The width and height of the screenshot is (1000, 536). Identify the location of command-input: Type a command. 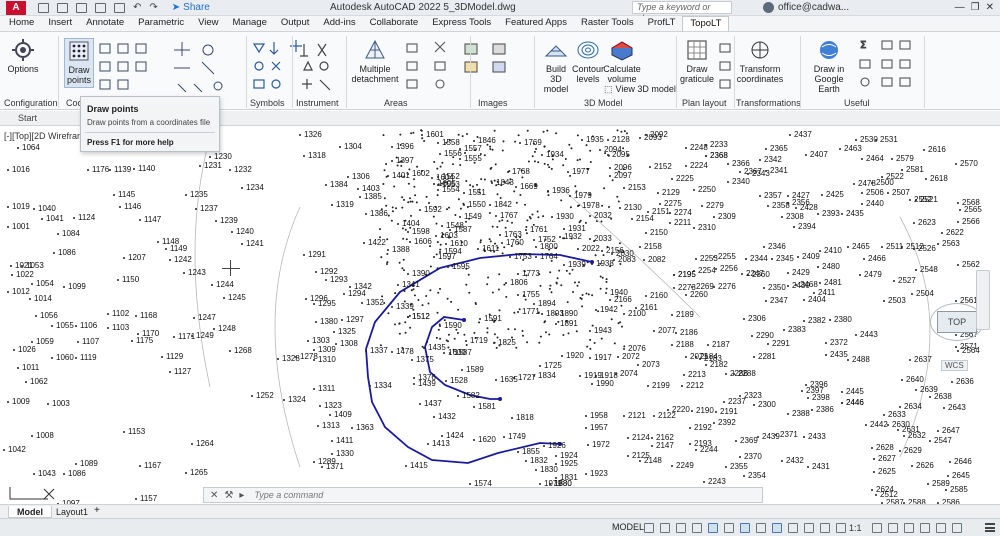
(288, 495).